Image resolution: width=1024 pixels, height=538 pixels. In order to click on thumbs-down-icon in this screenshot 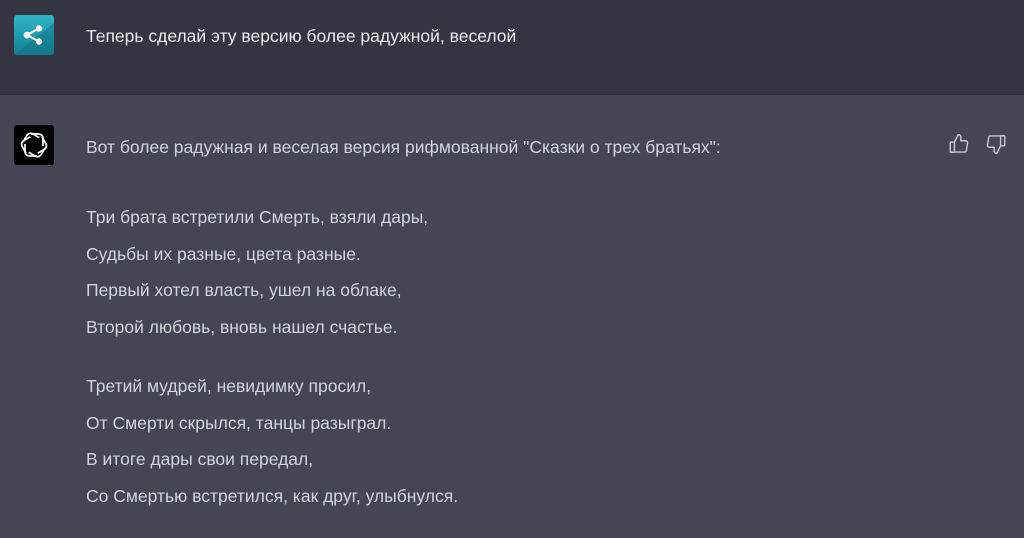, I will do `click(996, 144)`.